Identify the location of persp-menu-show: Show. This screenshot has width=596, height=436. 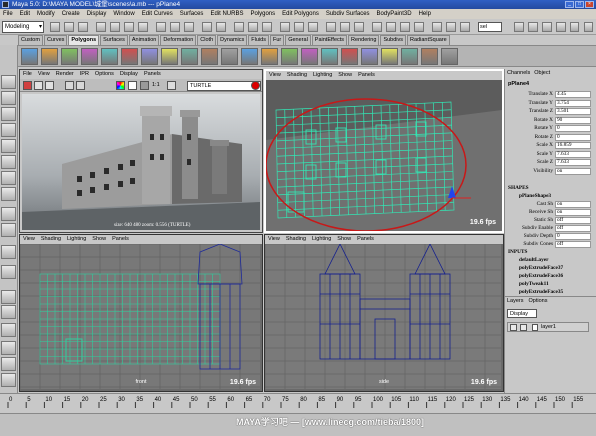
(345, 75).